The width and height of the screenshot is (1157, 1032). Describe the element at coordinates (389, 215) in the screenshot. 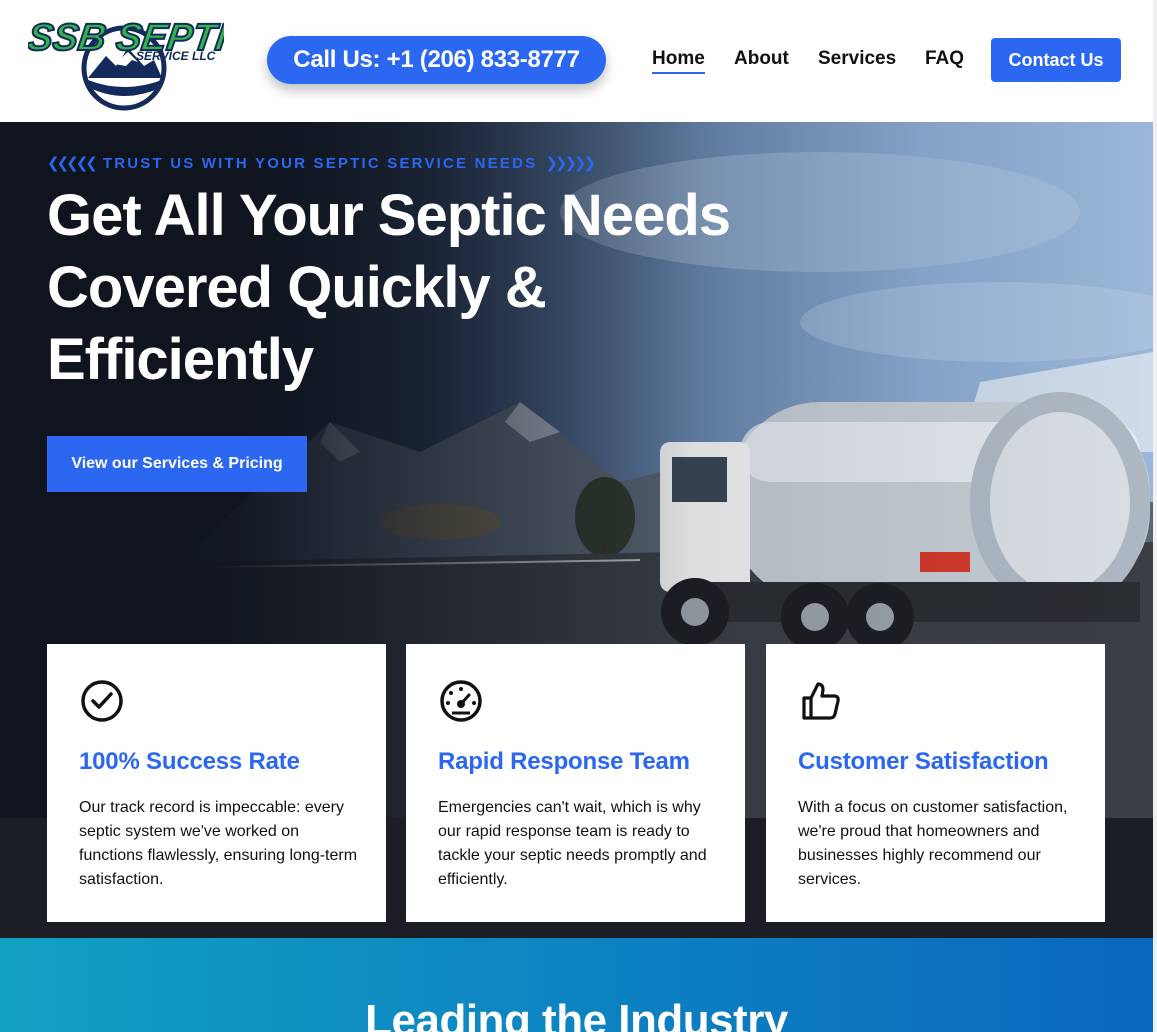

I see `hero-title-line: Get All Your Septic Needs` at that location.